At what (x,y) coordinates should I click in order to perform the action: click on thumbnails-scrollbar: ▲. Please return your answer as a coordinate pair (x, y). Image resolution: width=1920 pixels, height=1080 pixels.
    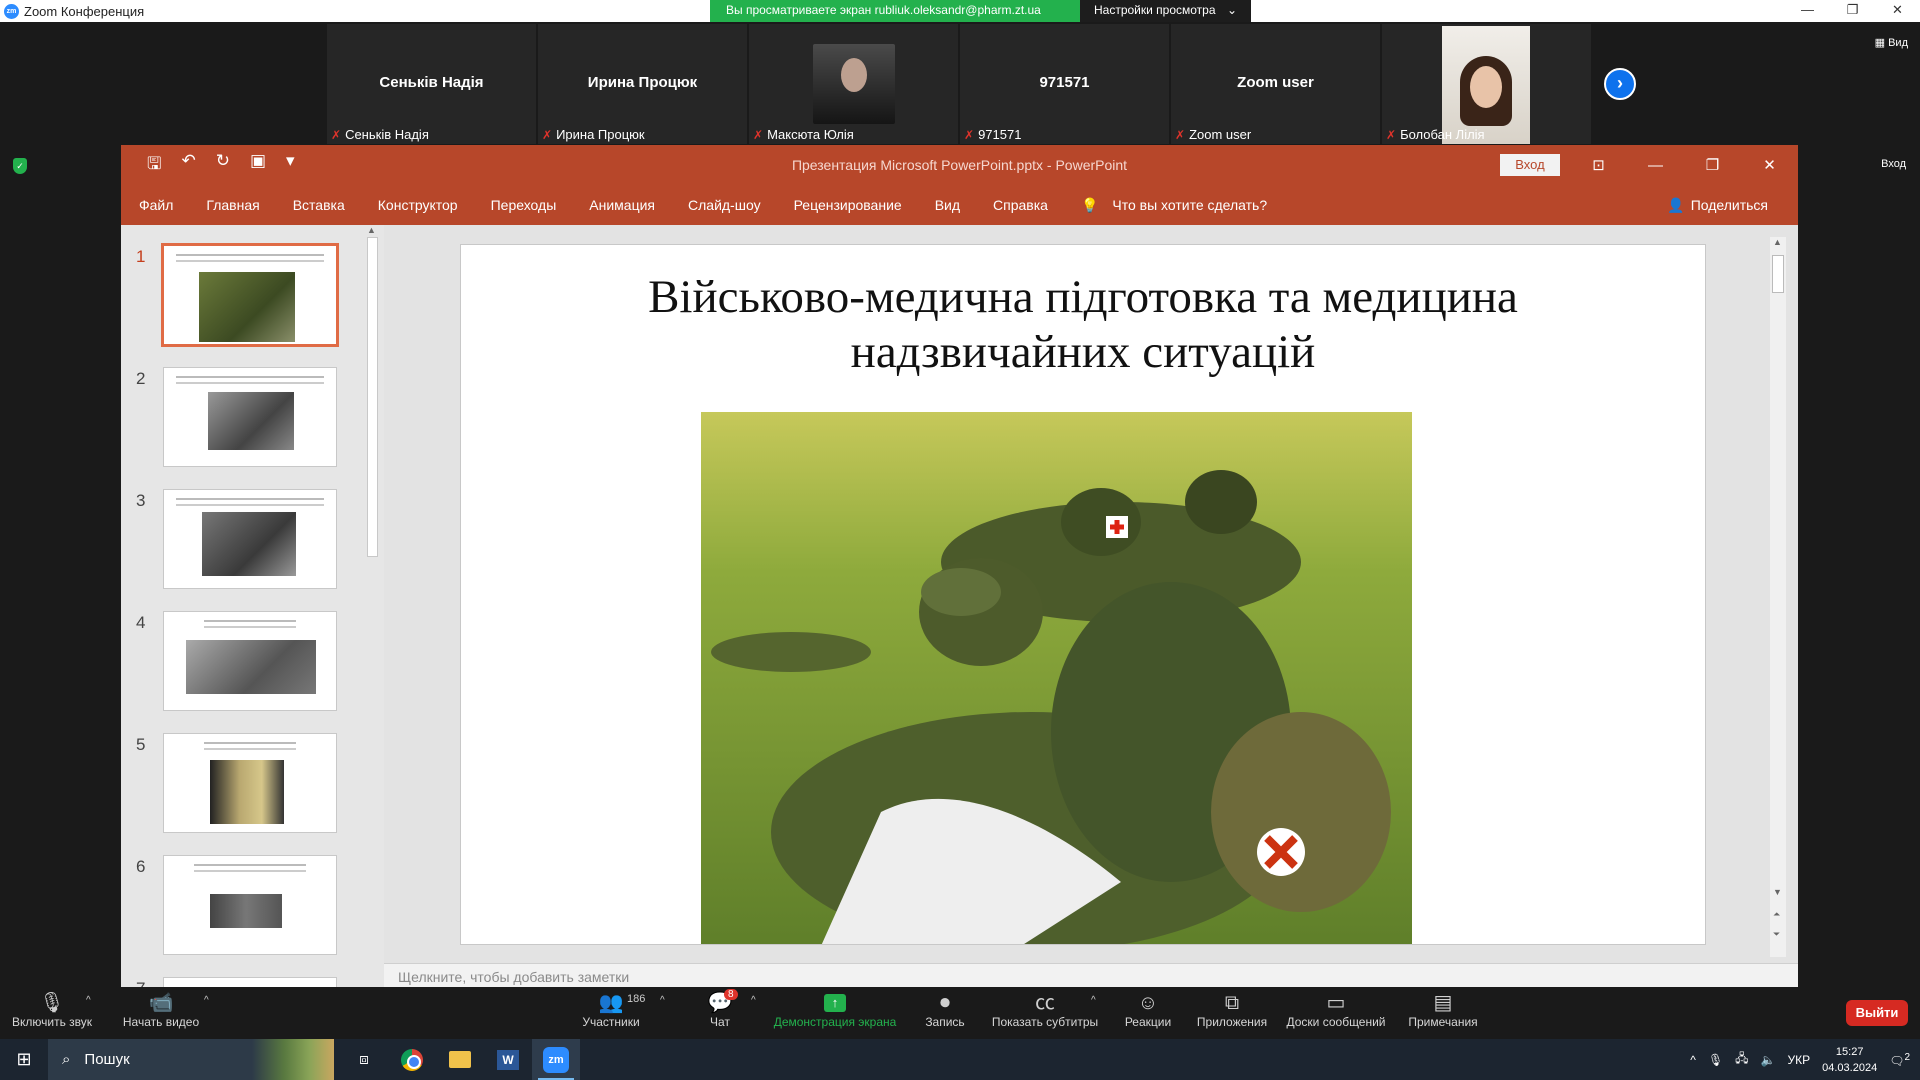
    Looking at the image, I should click on (372, 606).